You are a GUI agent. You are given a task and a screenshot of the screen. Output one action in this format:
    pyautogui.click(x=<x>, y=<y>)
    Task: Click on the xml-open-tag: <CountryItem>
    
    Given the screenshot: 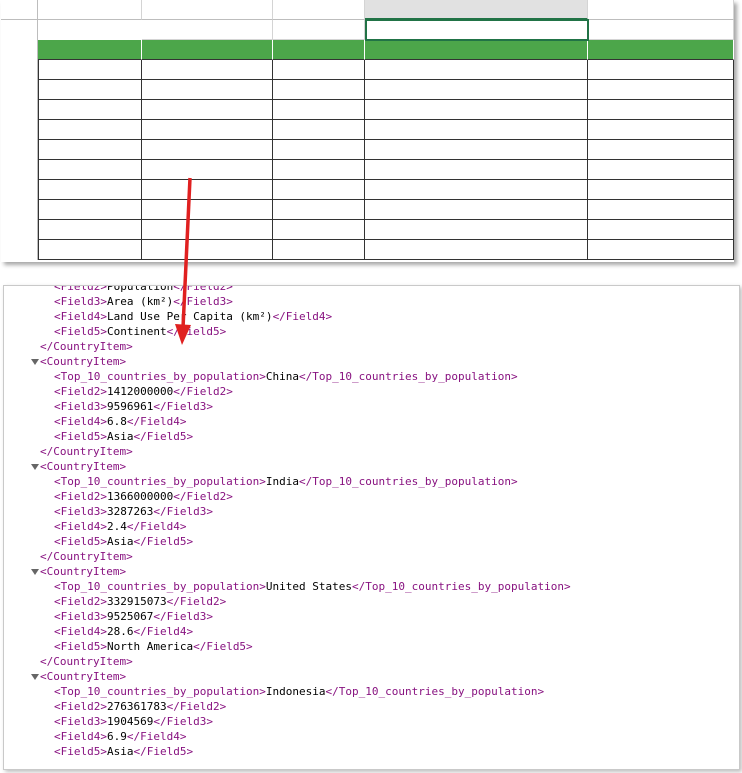 What is the action you would take?
    pyautogui.click(x=83, y=571)
    